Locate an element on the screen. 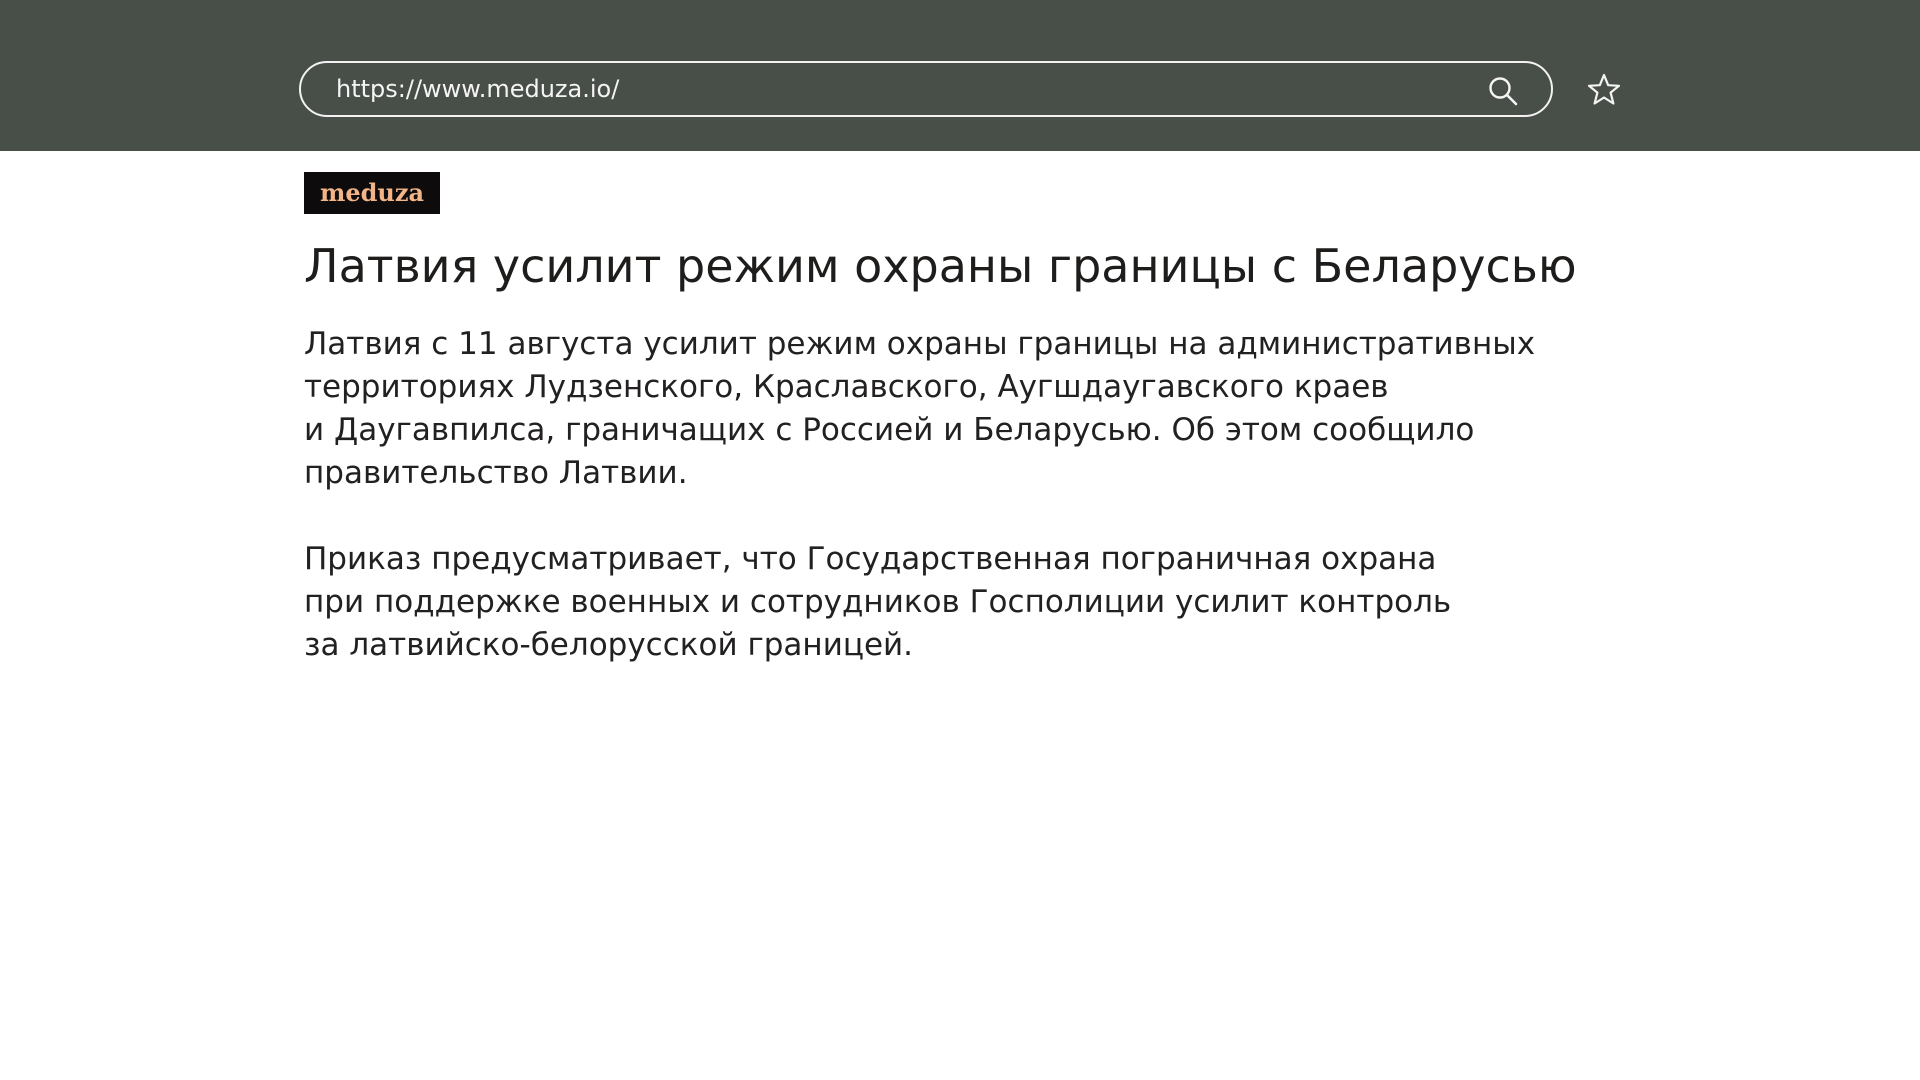 The width and height of the screenshot is (1920, 1080). star-icon is located at coordinates (1604, 90).